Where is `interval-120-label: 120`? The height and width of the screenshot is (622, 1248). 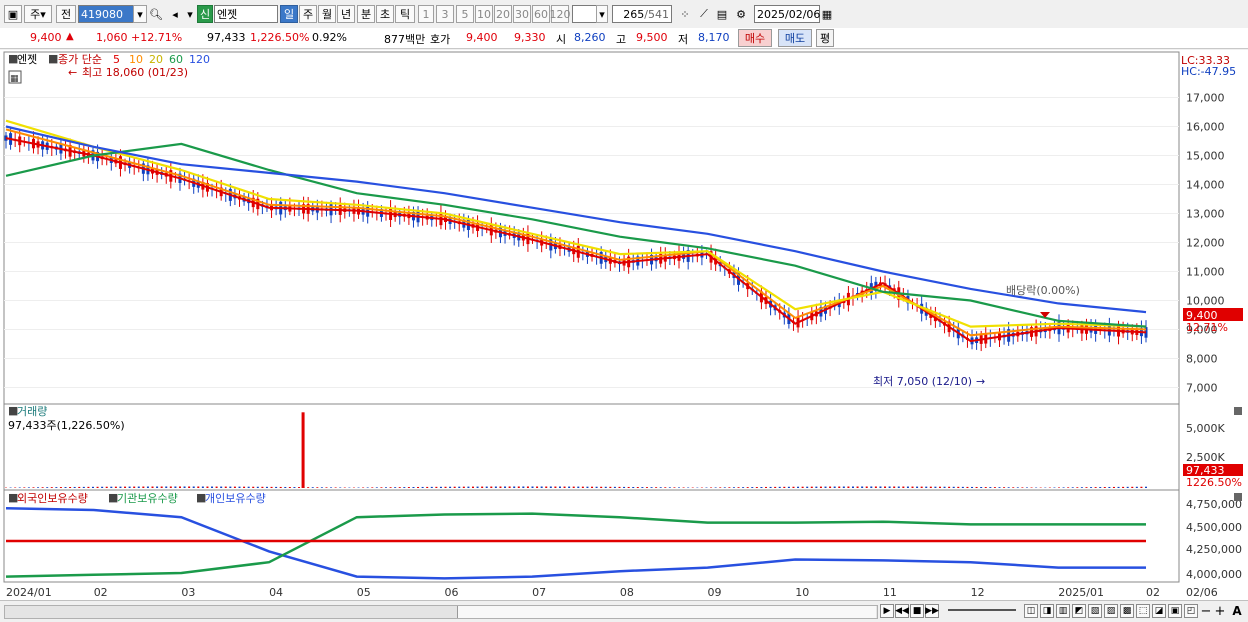
interval-120-label: 120 is located at coordinates (560, 14).